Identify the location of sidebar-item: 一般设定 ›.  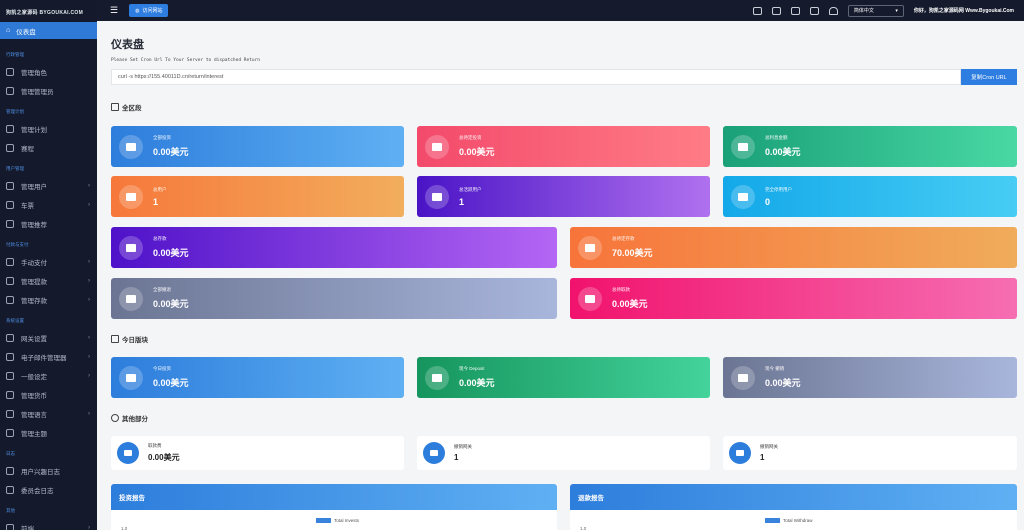
(48, 375).